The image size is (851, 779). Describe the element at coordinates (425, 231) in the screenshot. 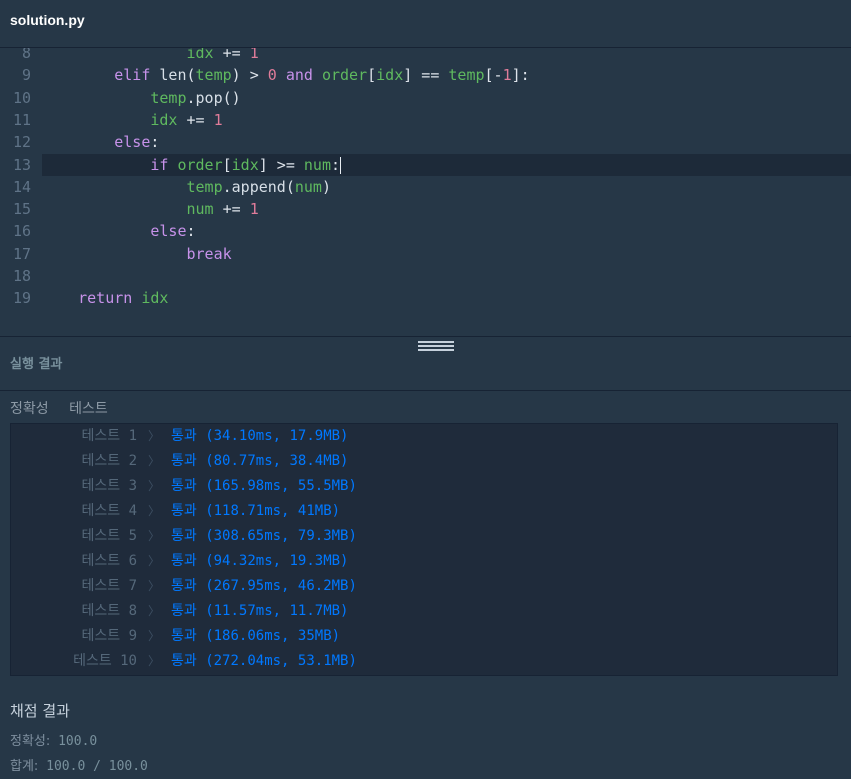

I see `code-line: 16 else:` at that location.